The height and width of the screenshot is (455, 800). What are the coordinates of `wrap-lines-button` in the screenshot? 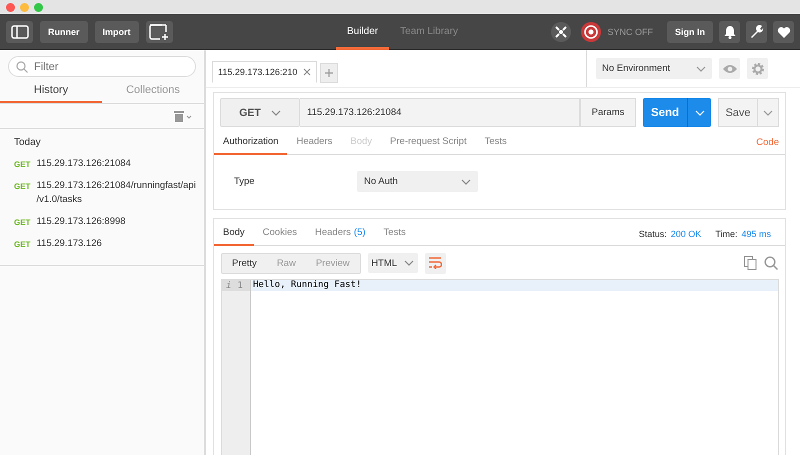 It's located at (435, 263).